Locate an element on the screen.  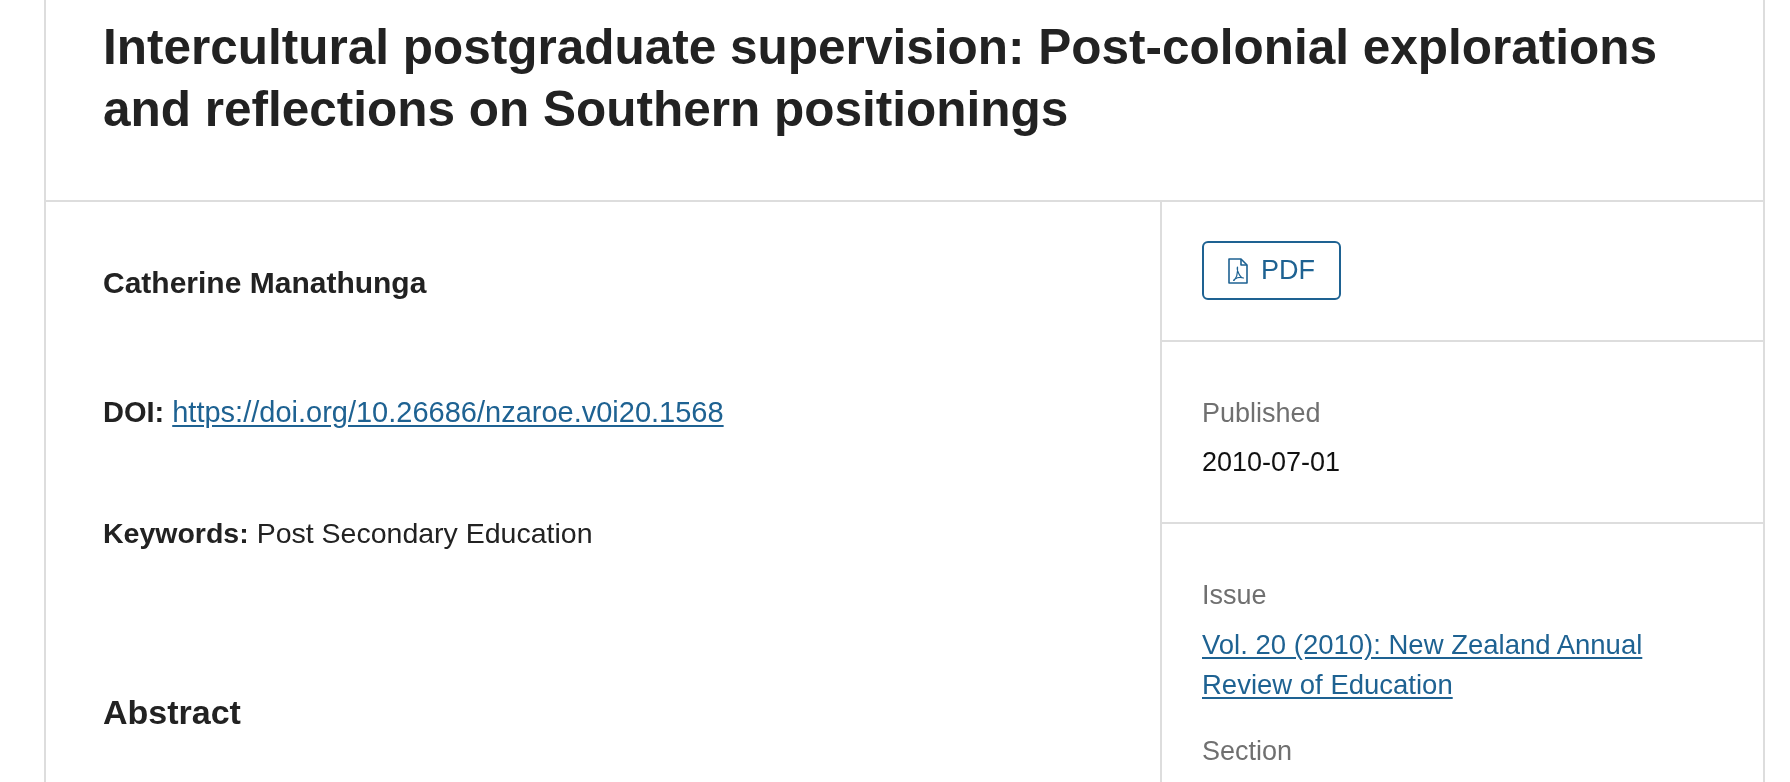
doi-link: https://doi.org/10.26686/nzaroe.v0i20.1568 is located at coordinates (448, 412).